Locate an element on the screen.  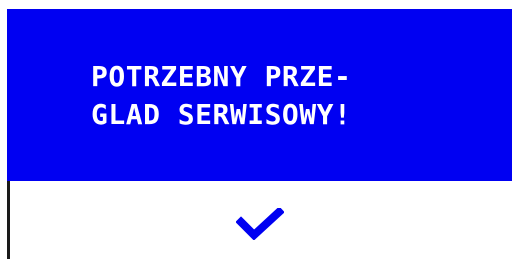
checkmark-icon is located at coordinates (260, 224).